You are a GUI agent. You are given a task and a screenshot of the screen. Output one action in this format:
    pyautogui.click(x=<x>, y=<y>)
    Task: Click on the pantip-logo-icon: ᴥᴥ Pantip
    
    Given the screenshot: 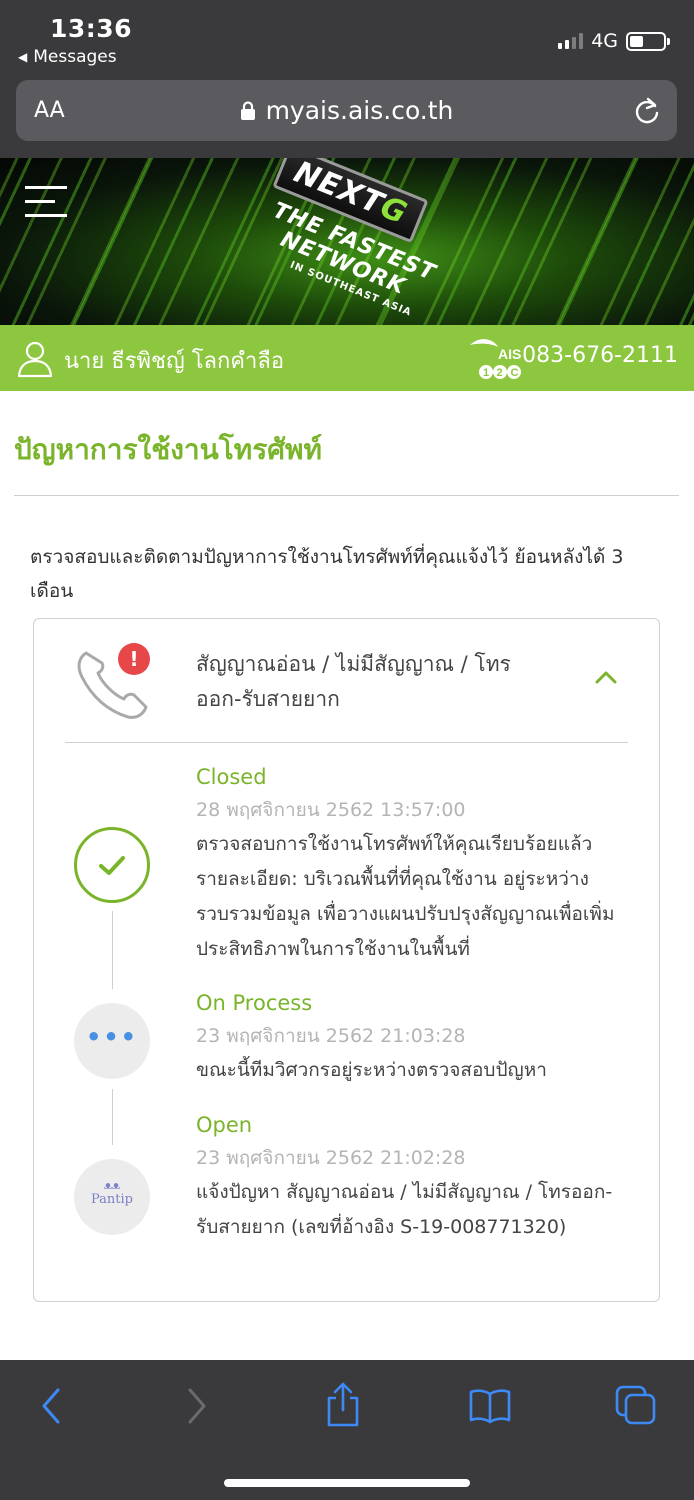 What is the action you would take?
    pyautogui.click(x=112, y=1193)
    